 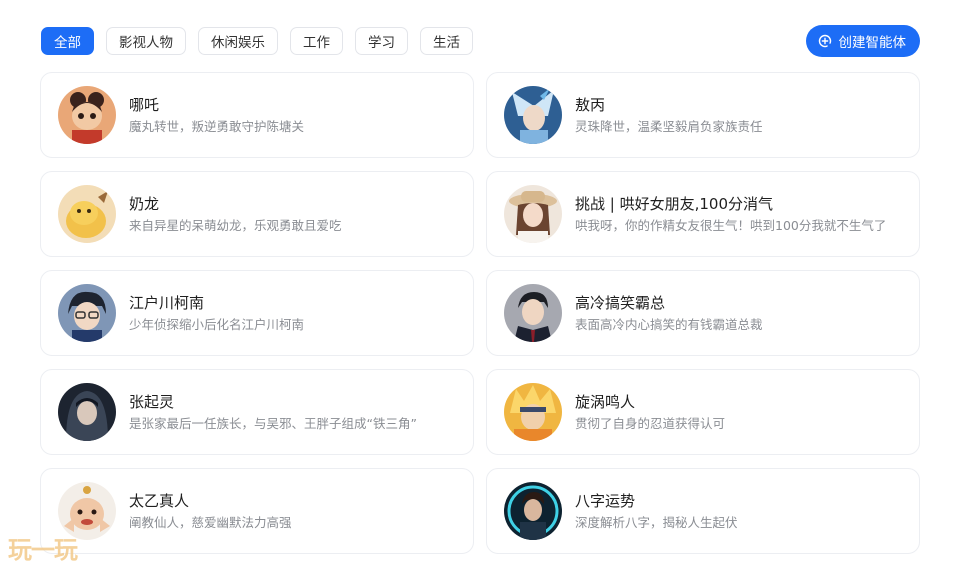 I want to click on agent-description: 魔丸转世，叛逆勇敢守护陈塘关, so click(x=217, y=126).